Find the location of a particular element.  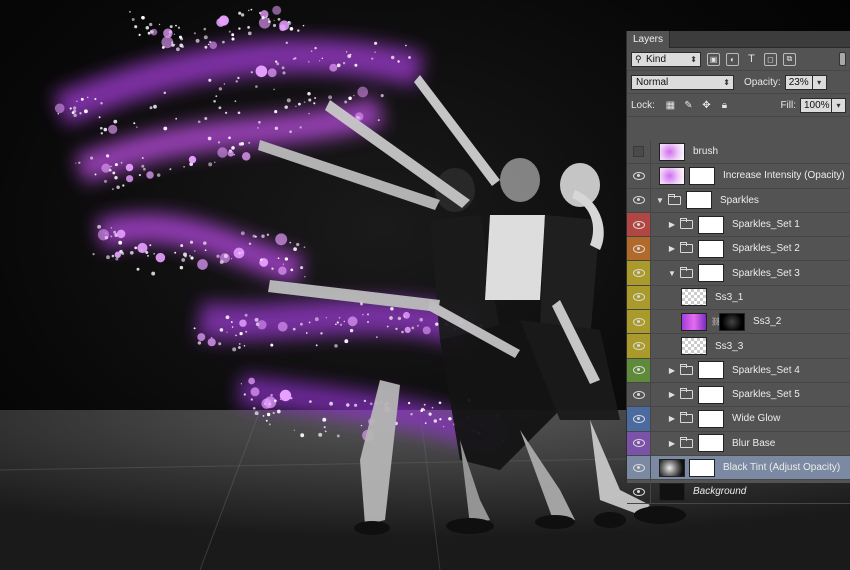

search-icon: ⚲ is located at coordinates (638, 58).